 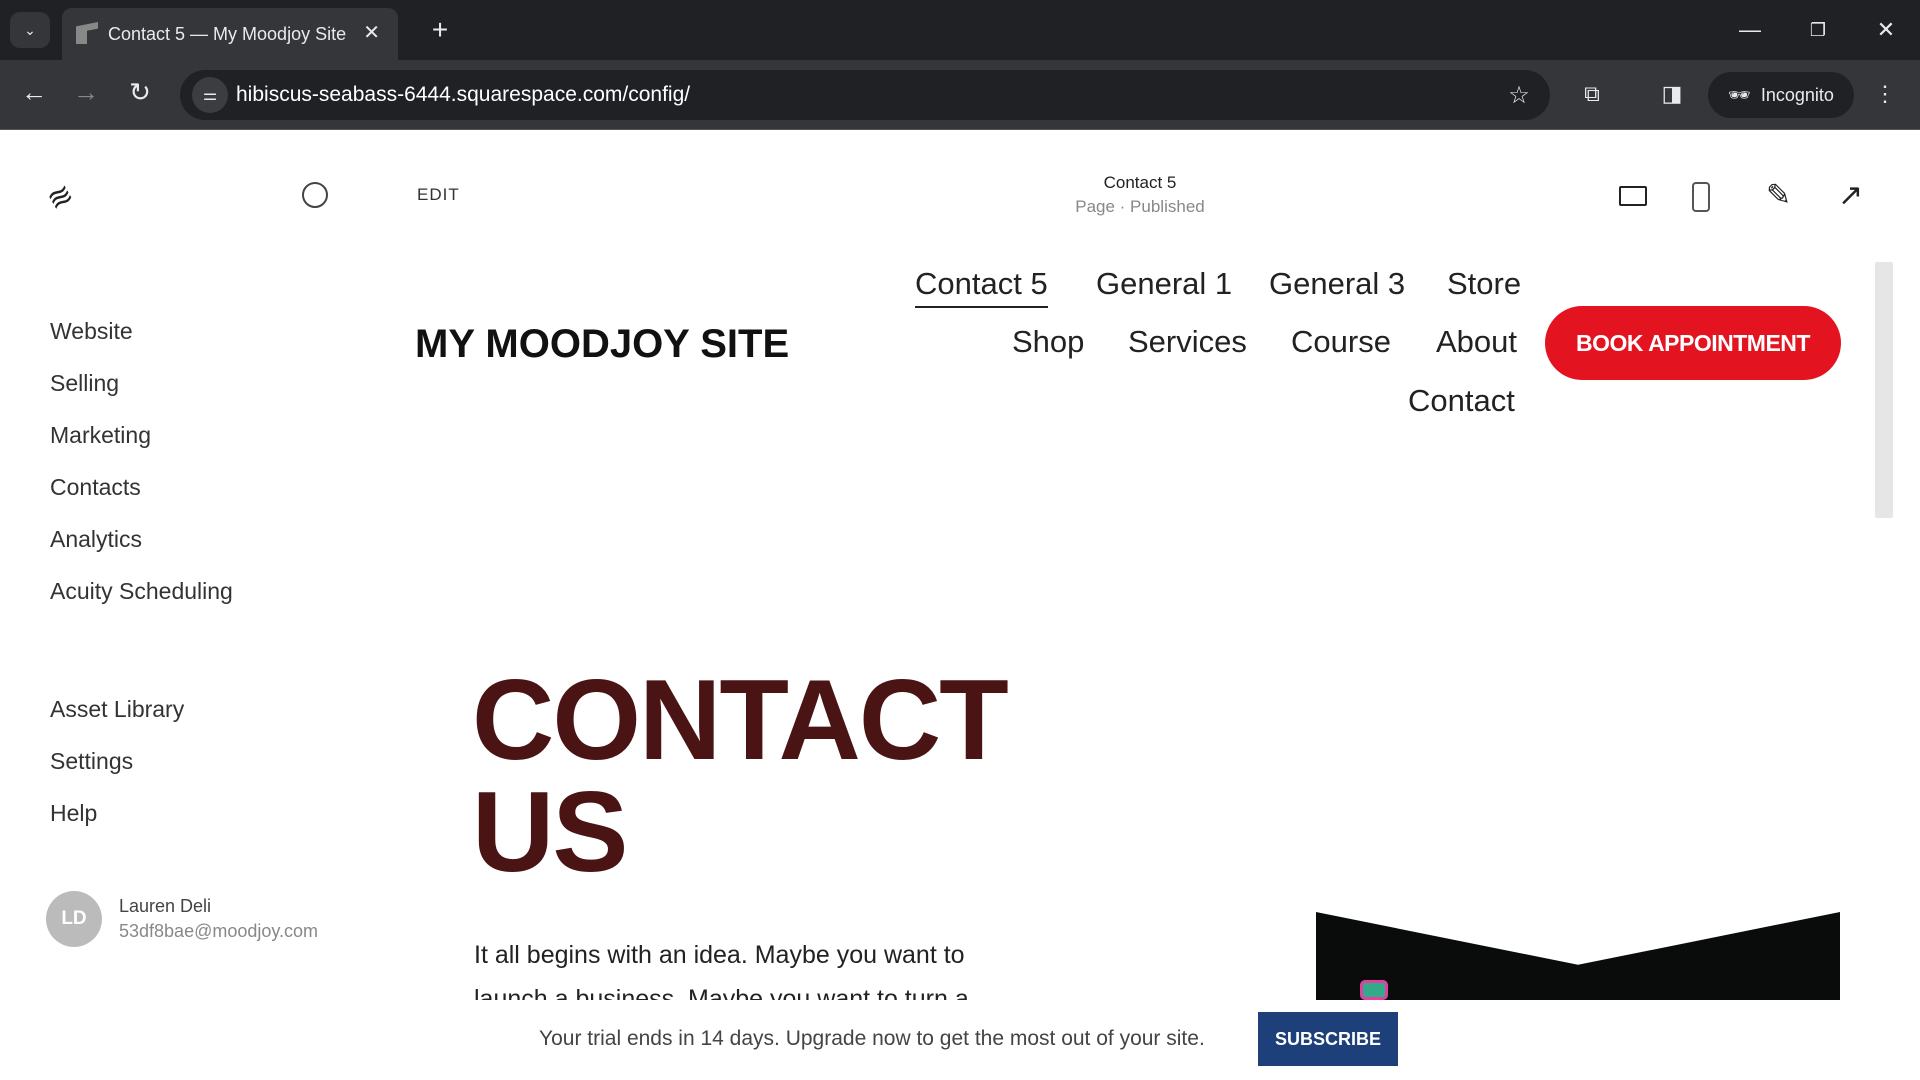 I want to click on sidebar-item-help: Help, so click(x=73, y=813).